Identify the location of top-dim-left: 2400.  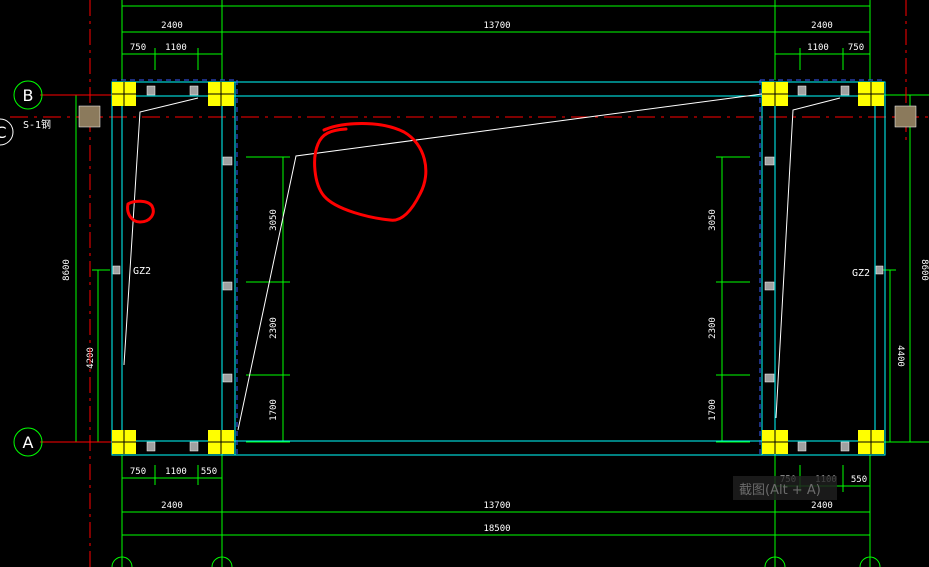
(172, 26).